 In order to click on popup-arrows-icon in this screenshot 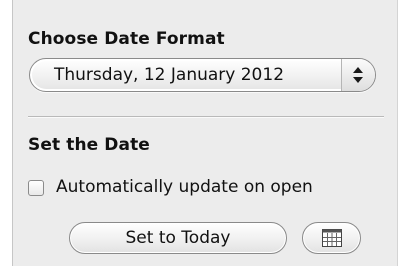, I will do `click(358, 75)`.